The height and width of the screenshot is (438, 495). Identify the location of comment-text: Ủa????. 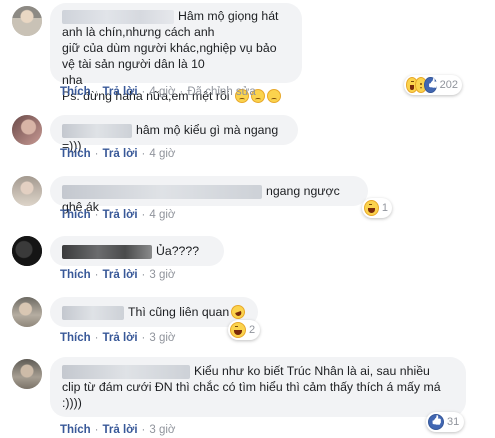
(178, 251).